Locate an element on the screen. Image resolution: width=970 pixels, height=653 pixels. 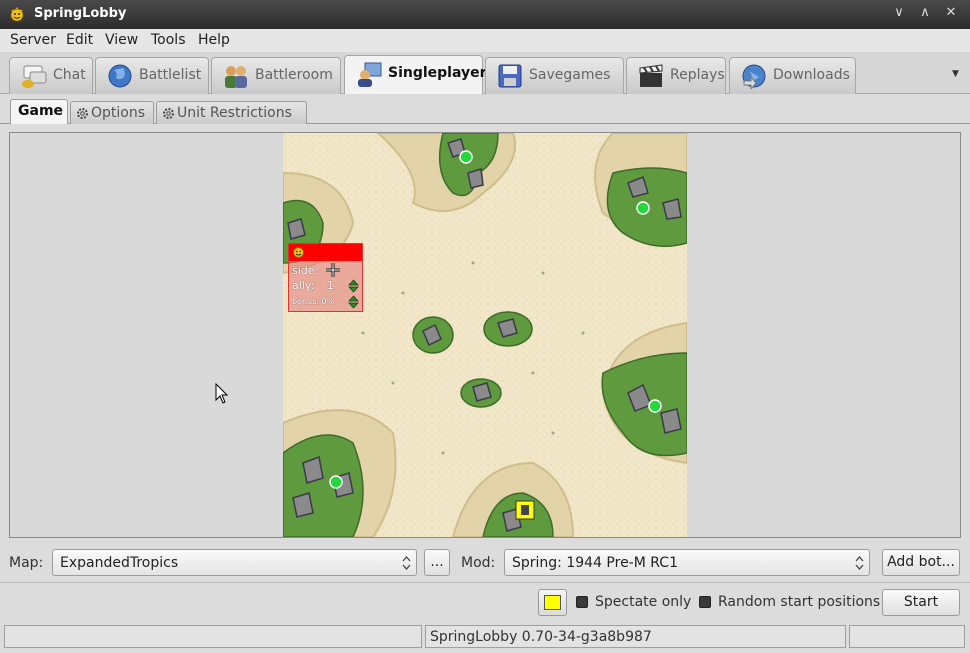
tab-savegames: Savegames is located at coordinates (554, 75).